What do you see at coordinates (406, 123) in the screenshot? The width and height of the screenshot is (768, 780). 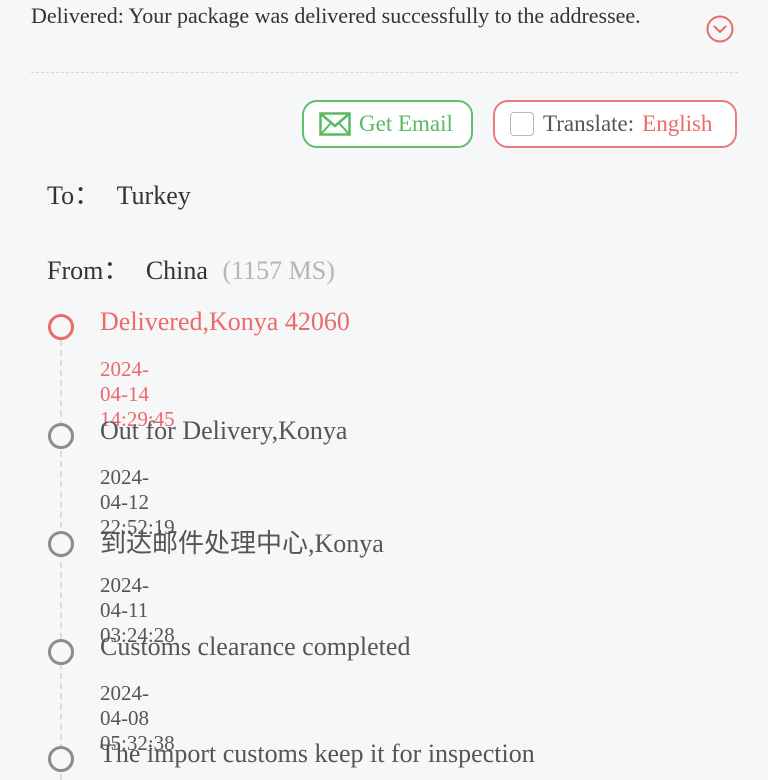 I see `get-email-label: Get Email` at bounding box center [406, 123].